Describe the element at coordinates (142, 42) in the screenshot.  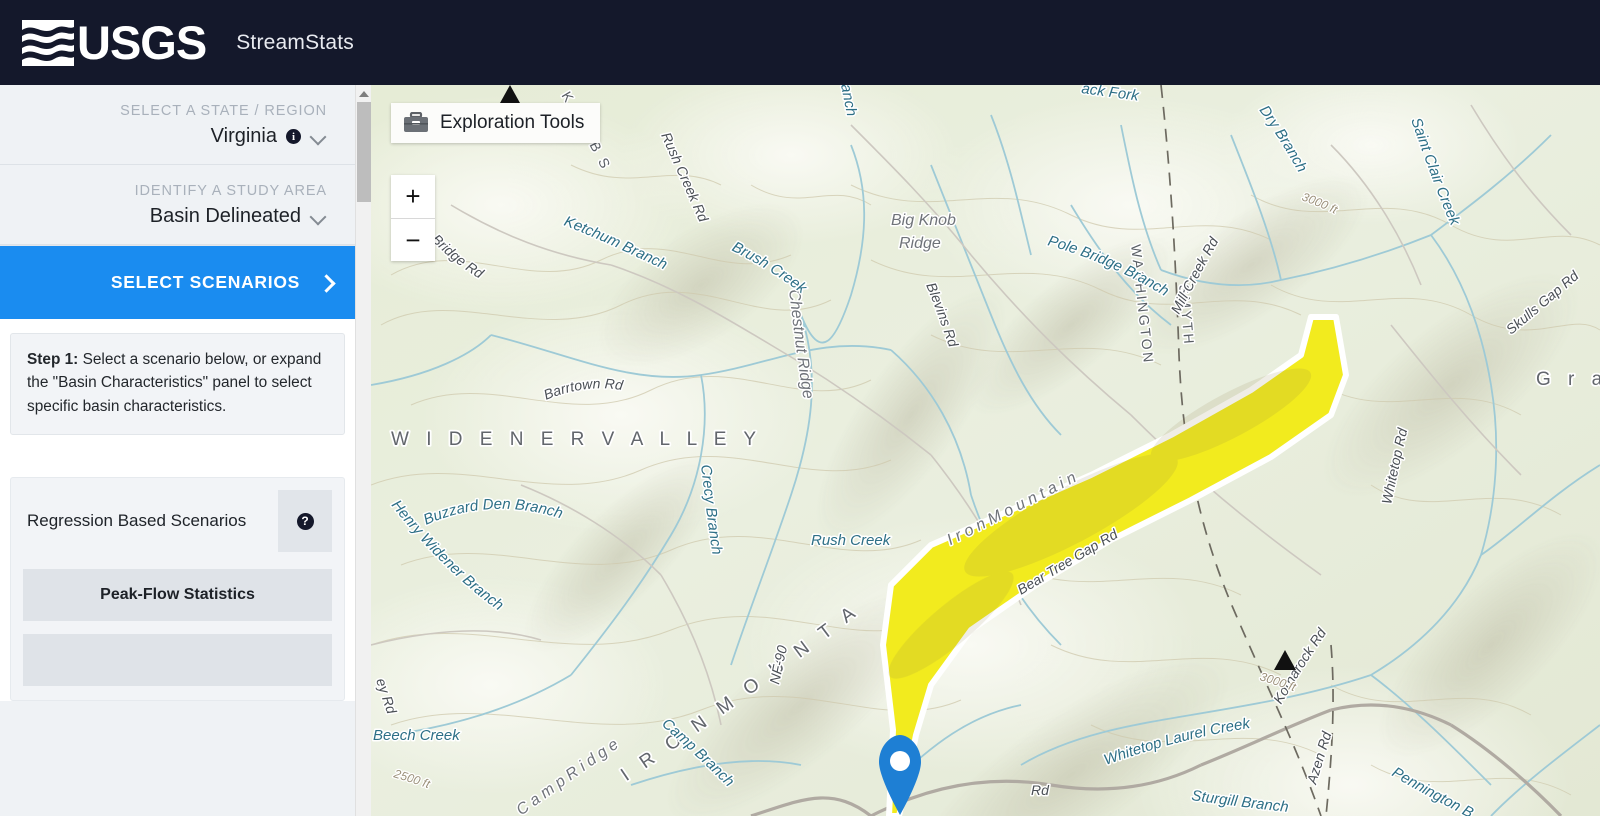
I see `usgs-wordmark: USGS` at that location.